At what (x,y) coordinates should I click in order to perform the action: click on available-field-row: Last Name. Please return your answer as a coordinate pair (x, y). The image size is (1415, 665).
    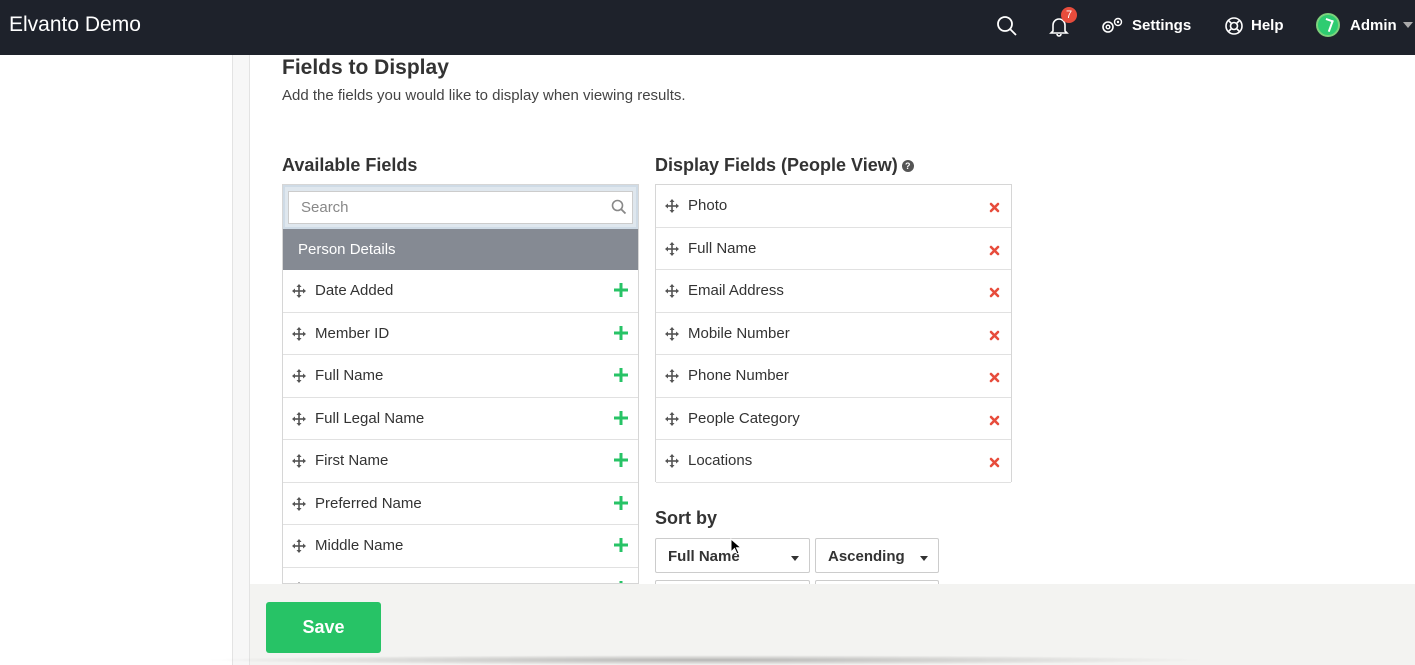
    Looking at the image, I should click on (460, 575).